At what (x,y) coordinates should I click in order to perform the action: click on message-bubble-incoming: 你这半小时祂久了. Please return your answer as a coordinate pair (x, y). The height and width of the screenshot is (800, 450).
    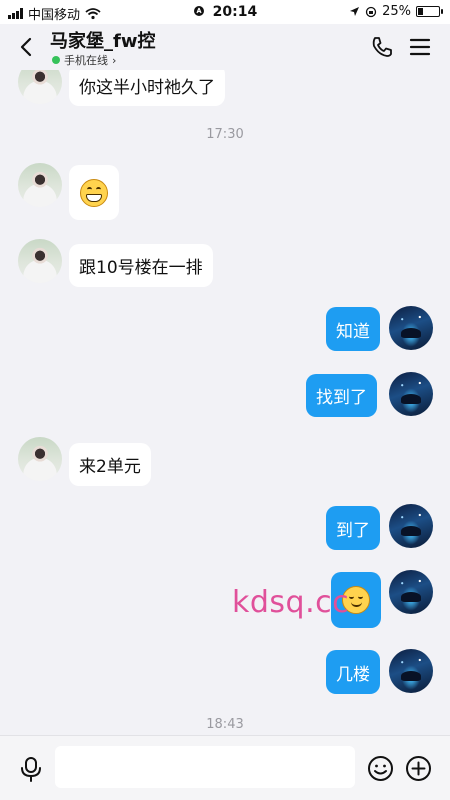
    Looking at the image, I should click on (147, 88).